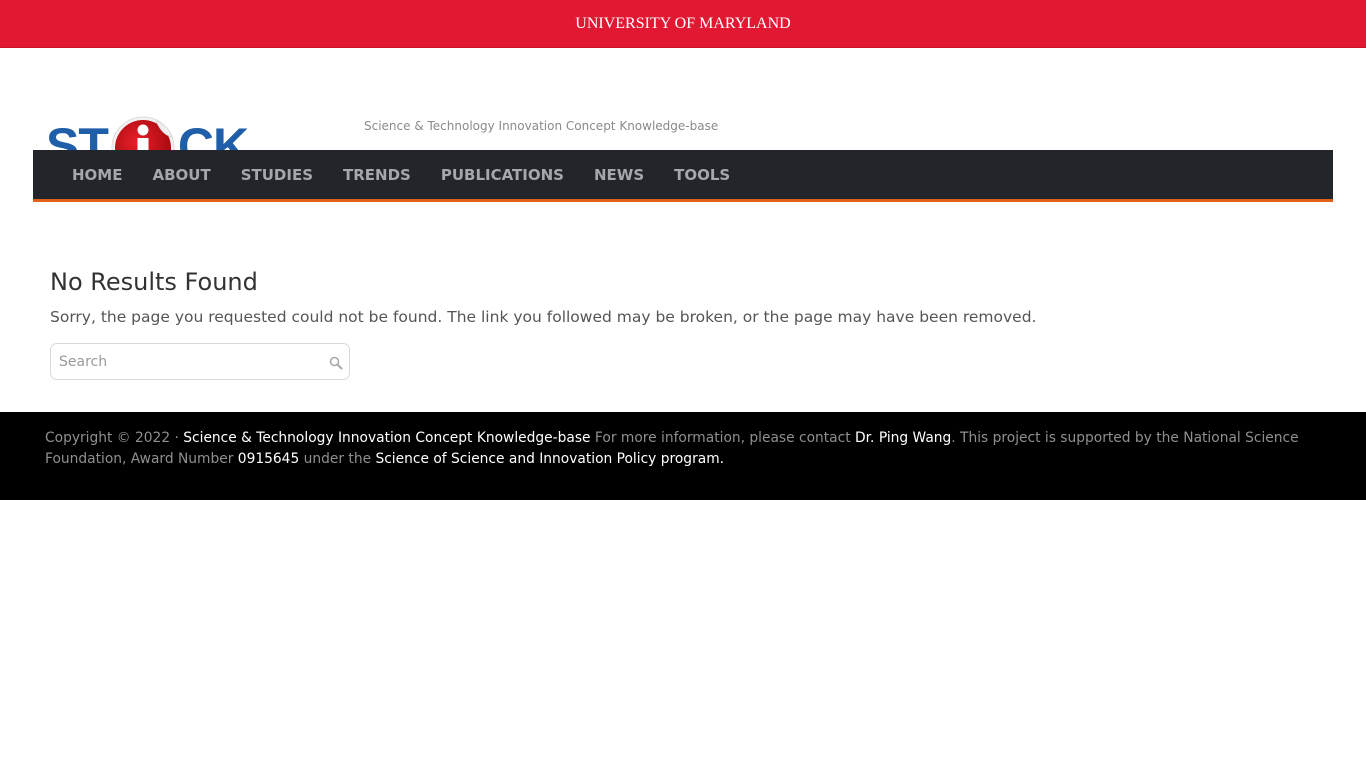 This screenshot has height=768, width=1366. What do you see at coordinates (114, 438) in the screenshot?
I see `copyright-text: Copyright © 2022 ·` at bounding box center [114, 438].